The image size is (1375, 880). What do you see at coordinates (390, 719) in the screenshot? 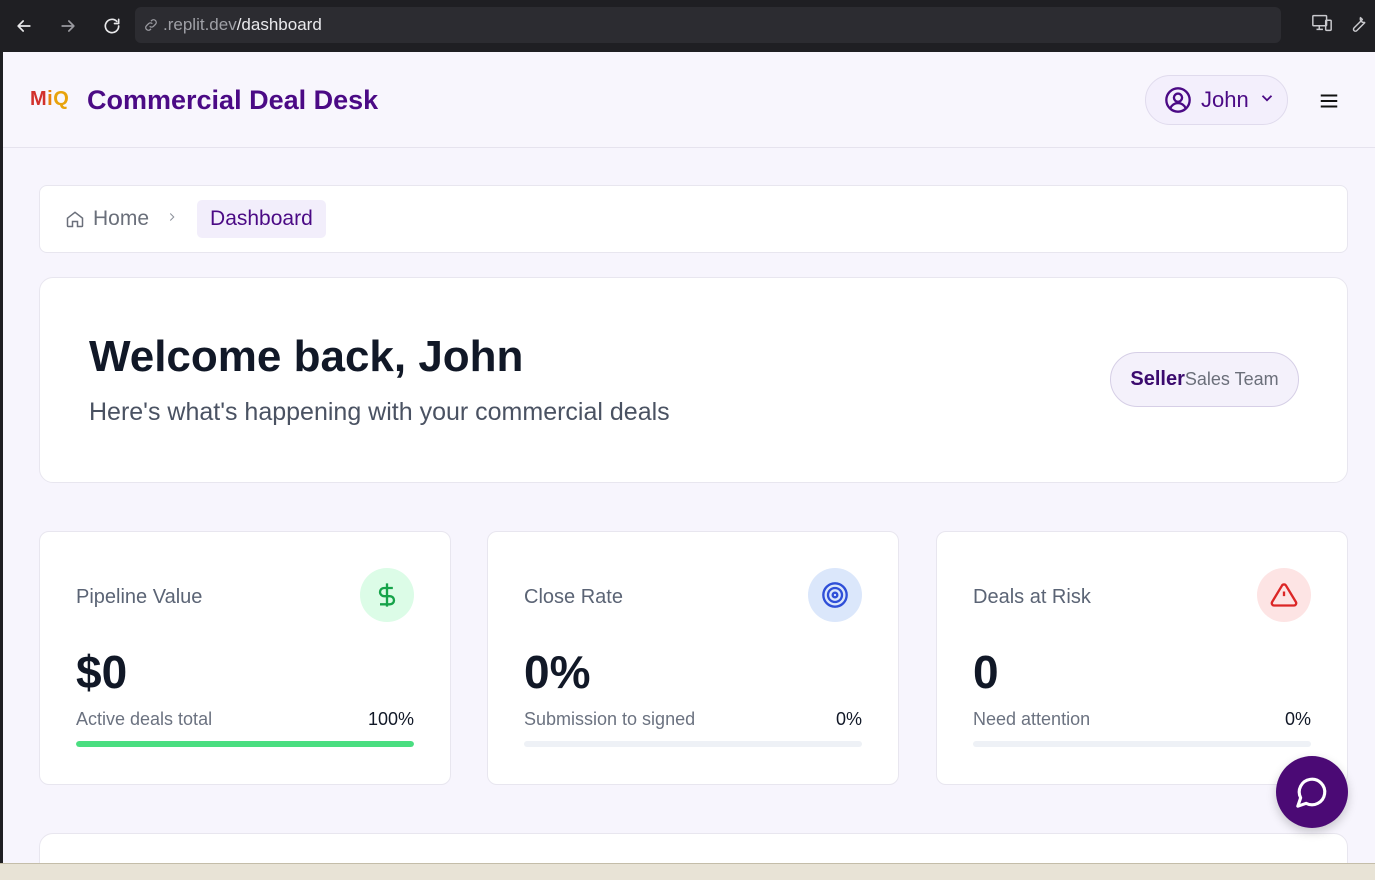
I see `stat-percent: 100%` at bounding box center [390, 719].